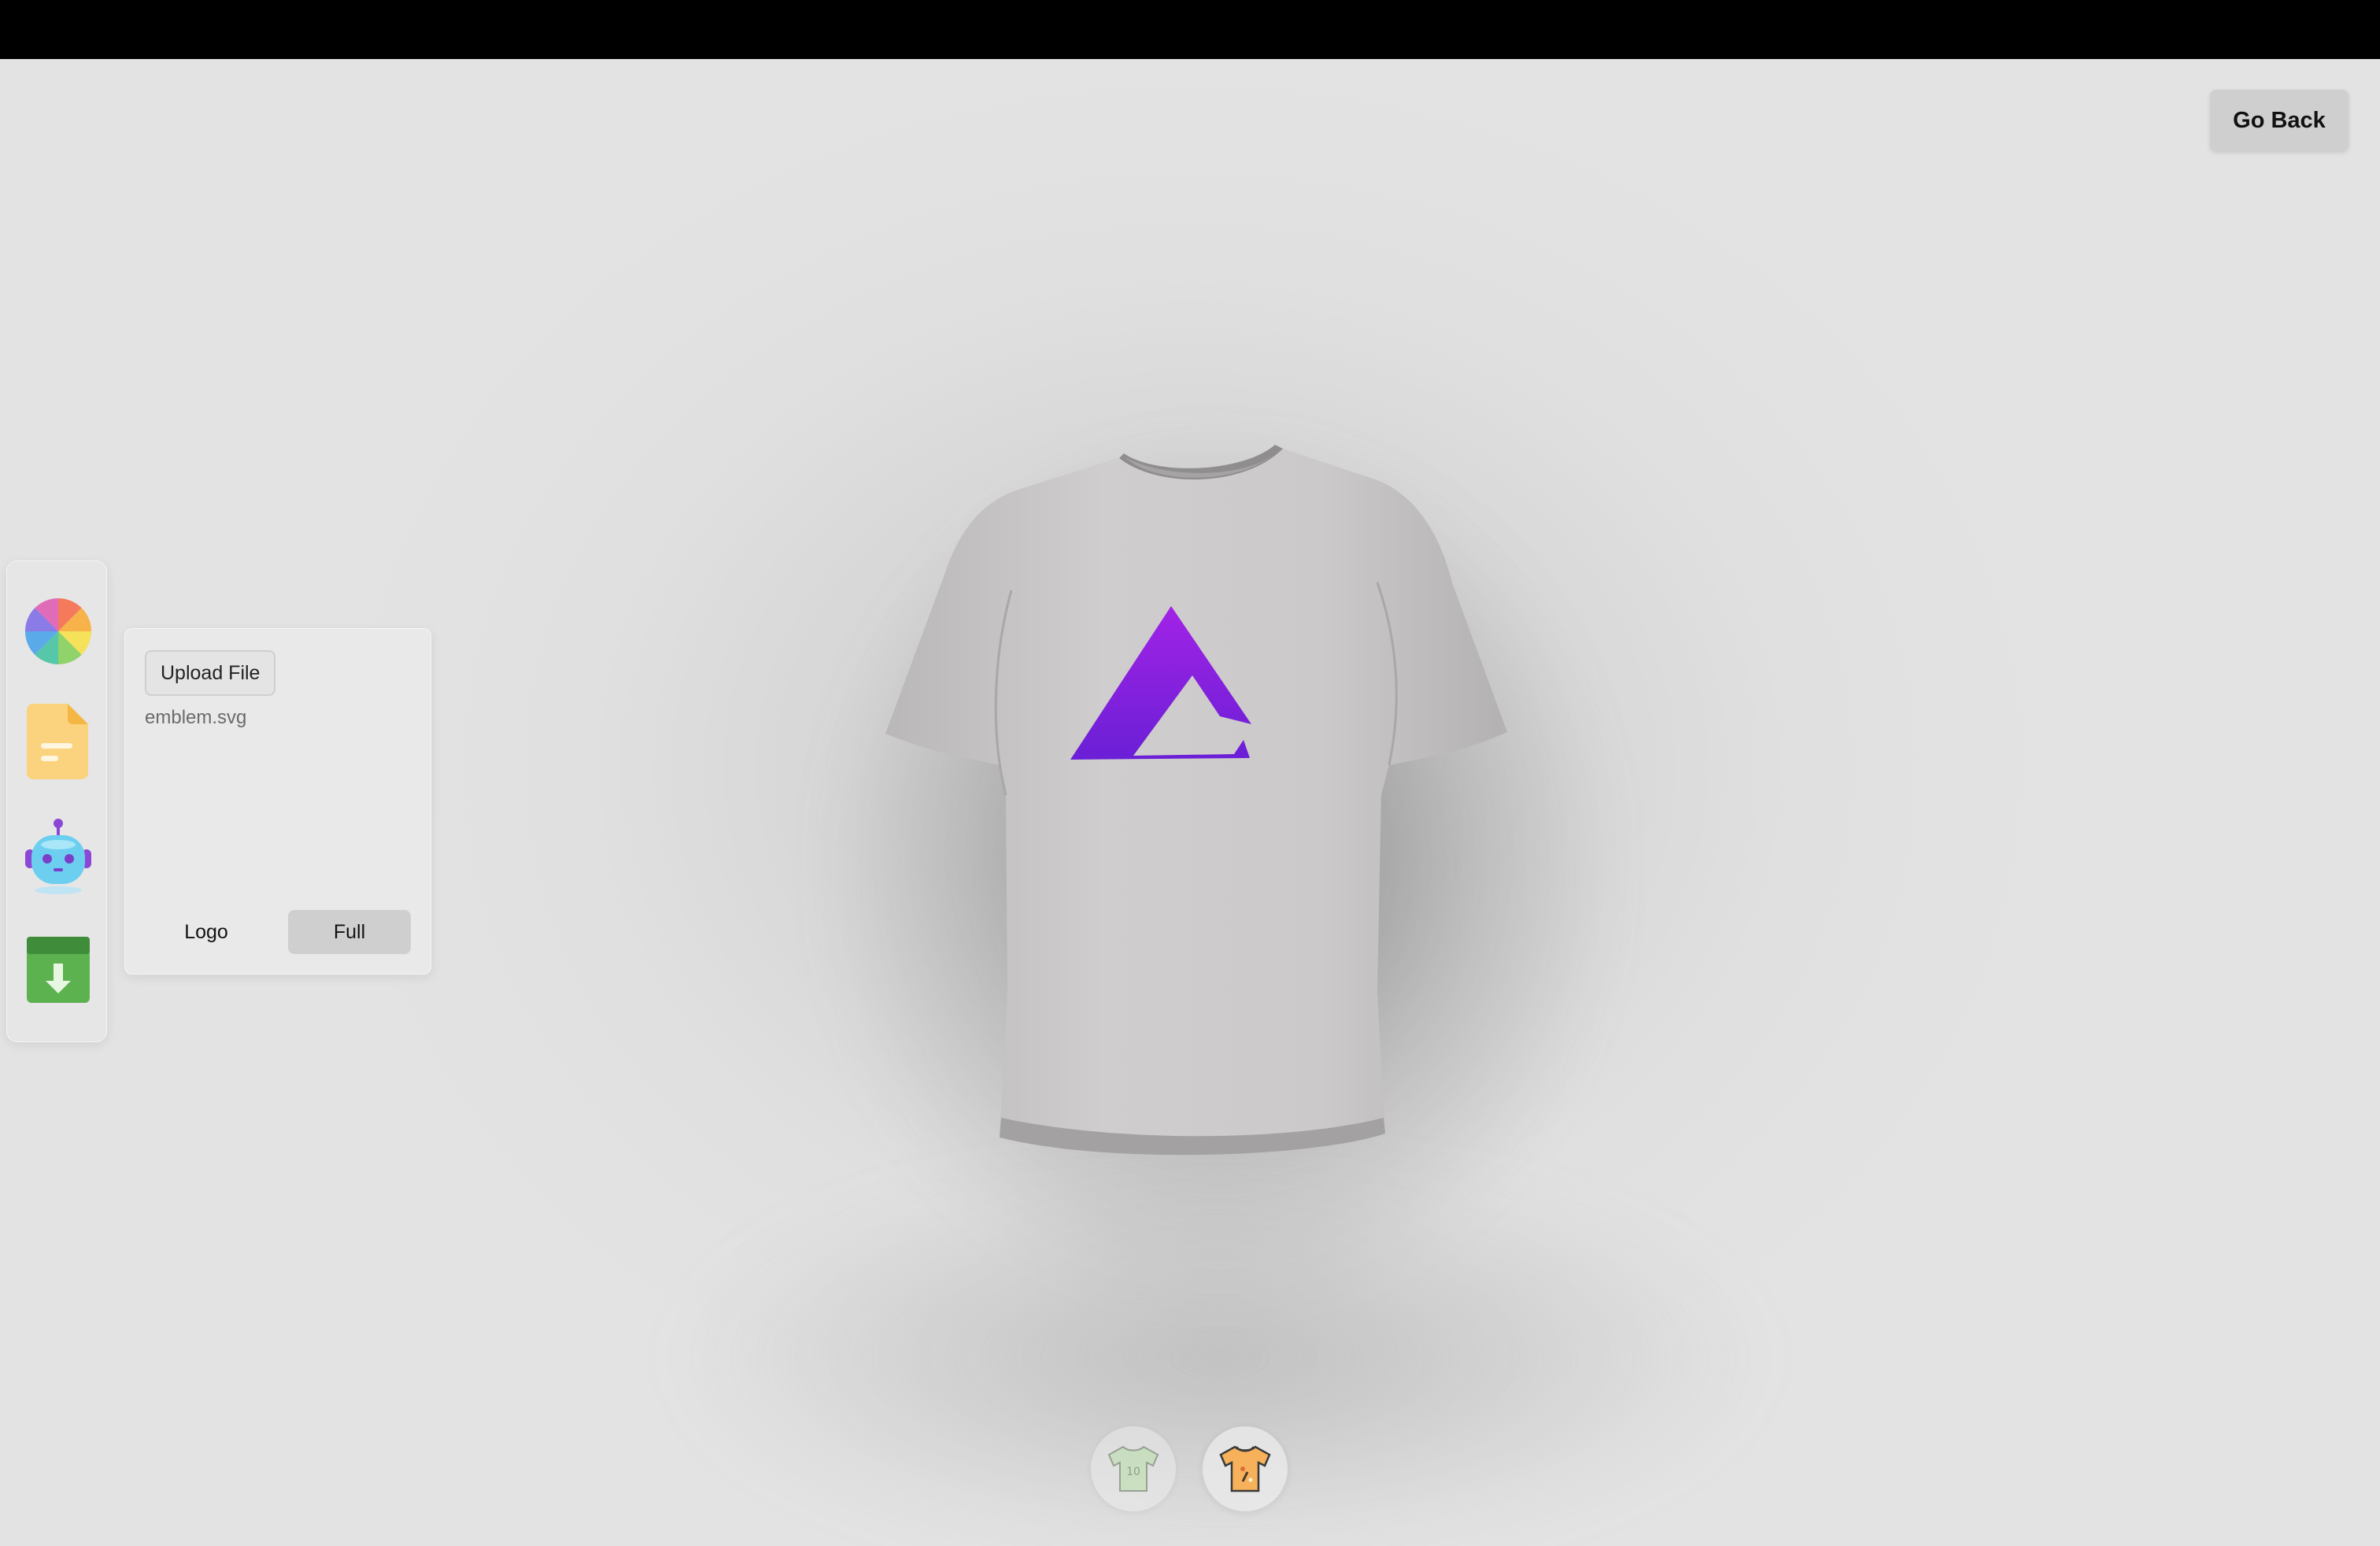 Image resolution: width=2380 pixels, height=1546 pixels. What do you see at coordinates (1133, 1472) in the screenshot?
I see `svg-text: 10` at bounding box center [1133, 1472].